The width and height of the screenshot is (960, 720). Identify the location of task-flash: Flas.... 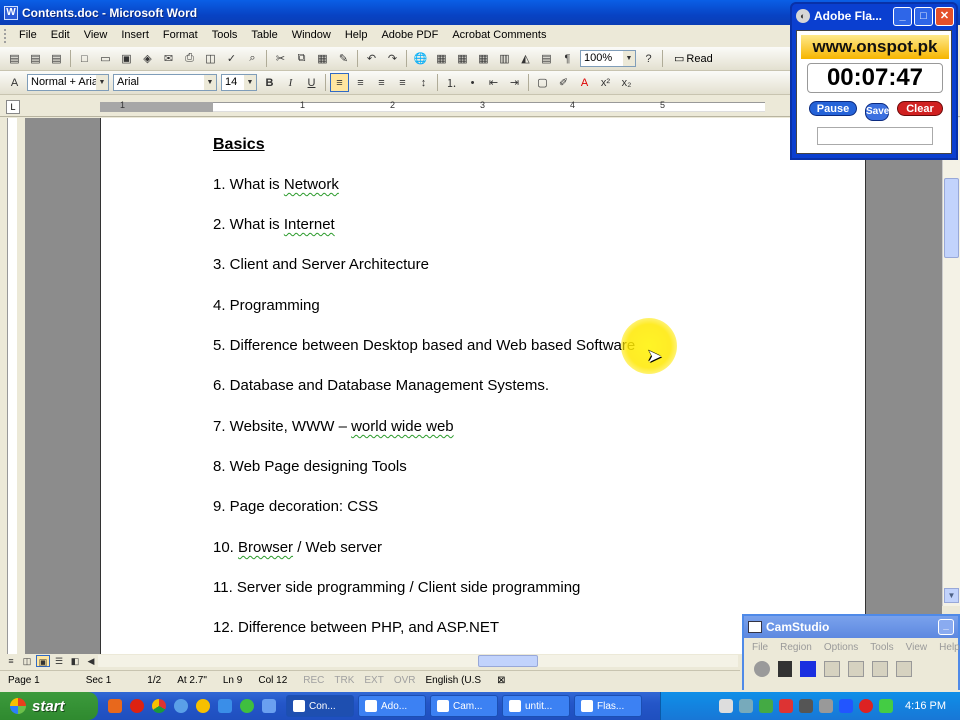
(608, 706).